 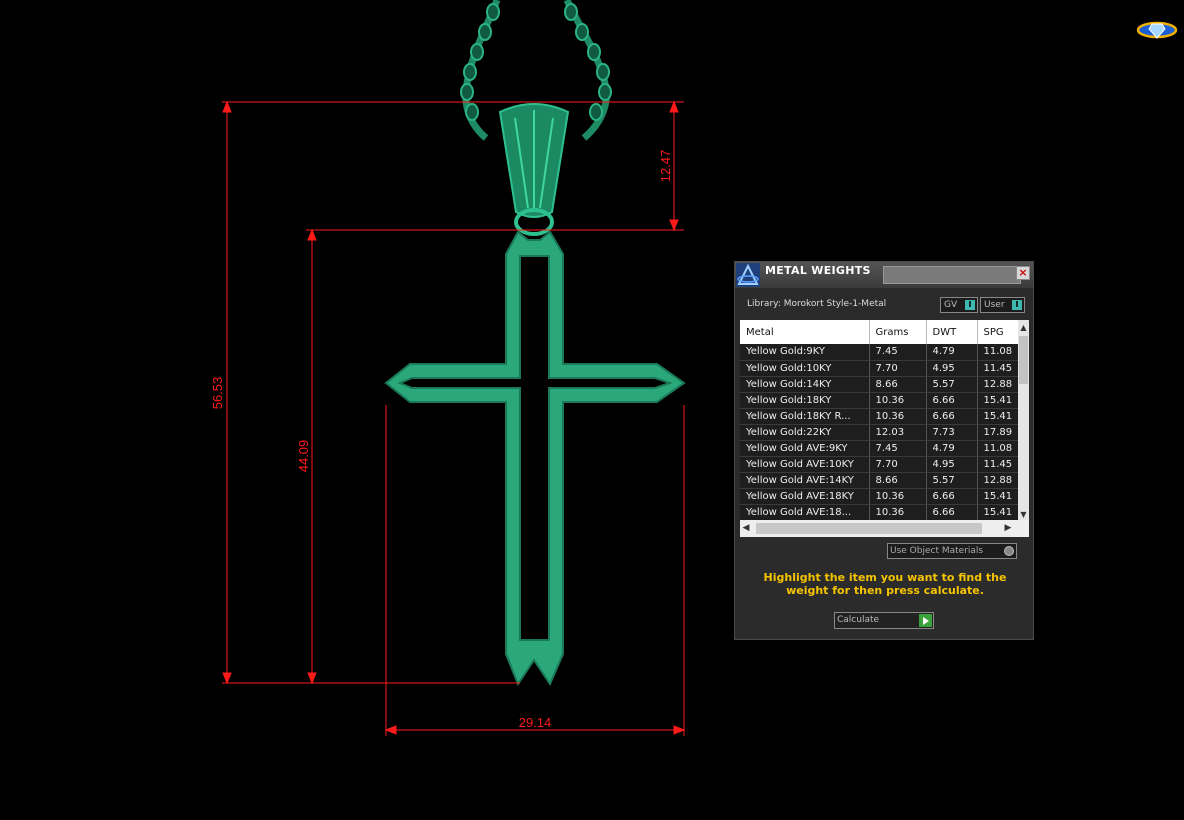 What do you see at coordinates (535, 458) in the screenshot?
I see `cross` at bounding box center [535, 458].